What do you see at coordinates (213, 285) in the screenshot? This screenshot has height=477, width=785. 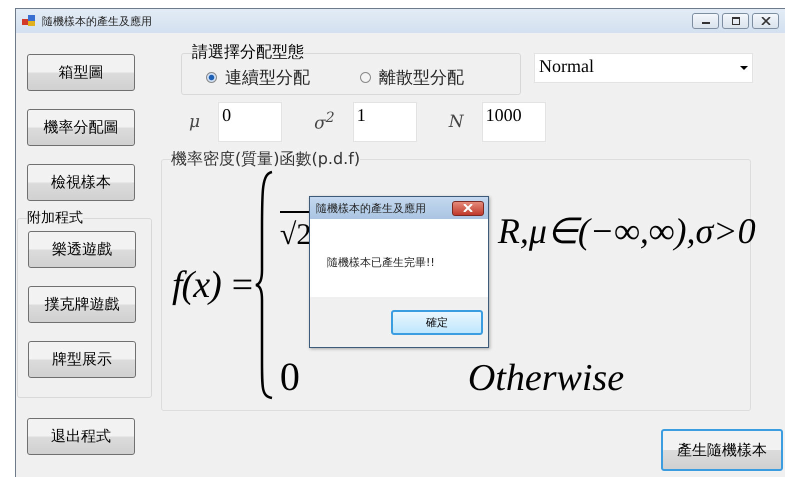 I see `formula-text: f(x) =` at bounding box center [213, 285].